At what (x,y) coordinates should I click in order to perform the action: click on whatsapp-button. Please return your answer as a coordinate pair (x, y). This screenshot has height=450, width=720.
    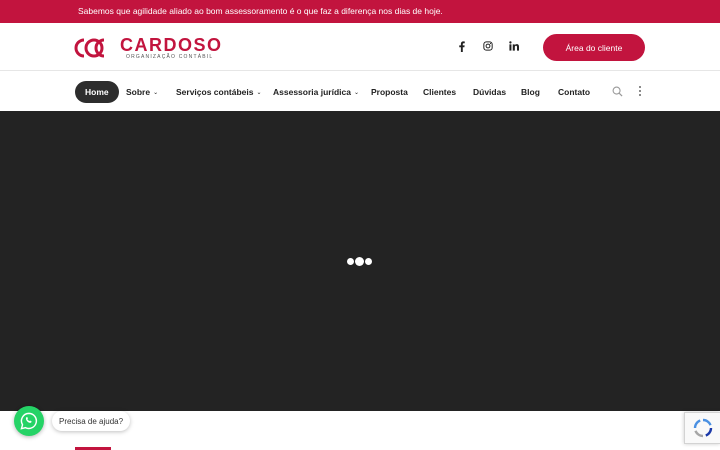
    Looking at the image, I should click on (29, 421).